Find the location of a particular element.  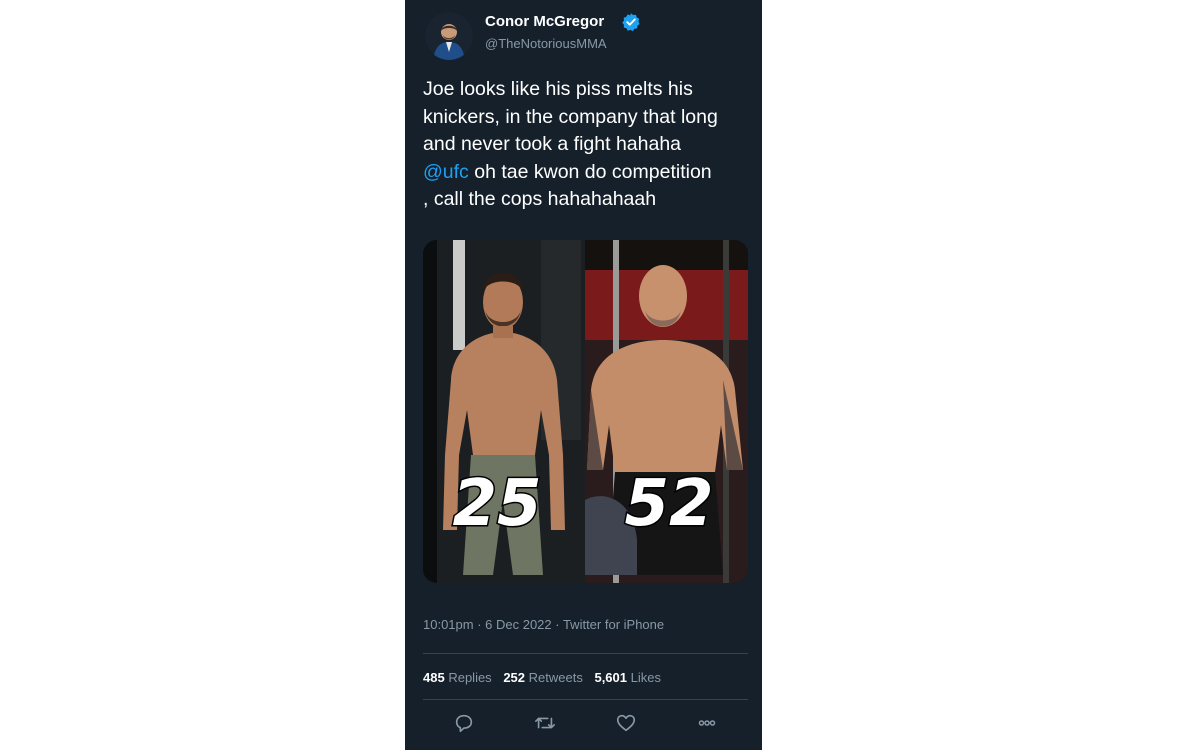

retweets-stat: 252 Retweets is located at coordinates (543, 677).